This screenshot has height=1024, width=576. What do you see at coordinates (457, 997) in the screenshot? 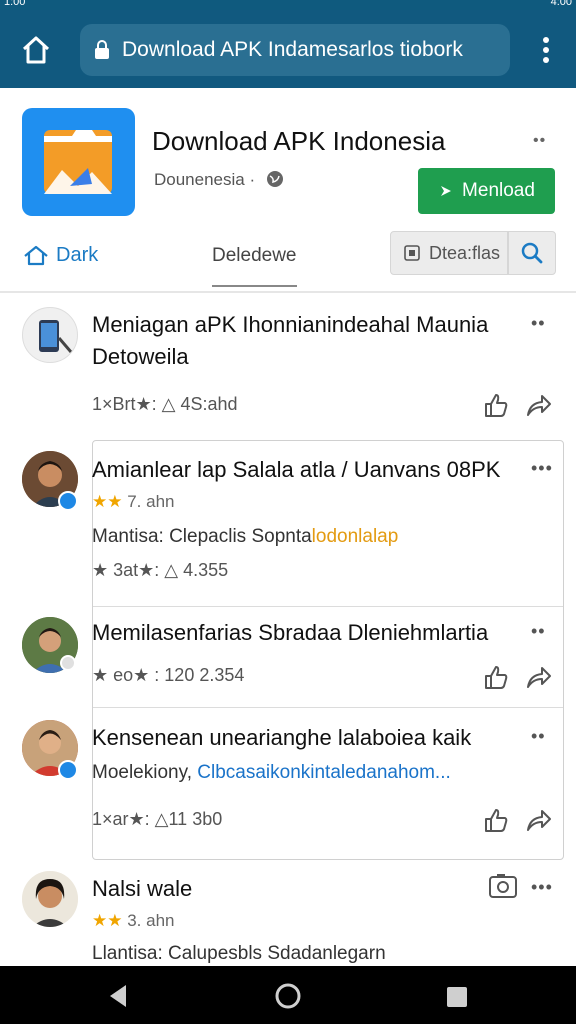
I see `recents-icon` at bounding box center [457, 997].